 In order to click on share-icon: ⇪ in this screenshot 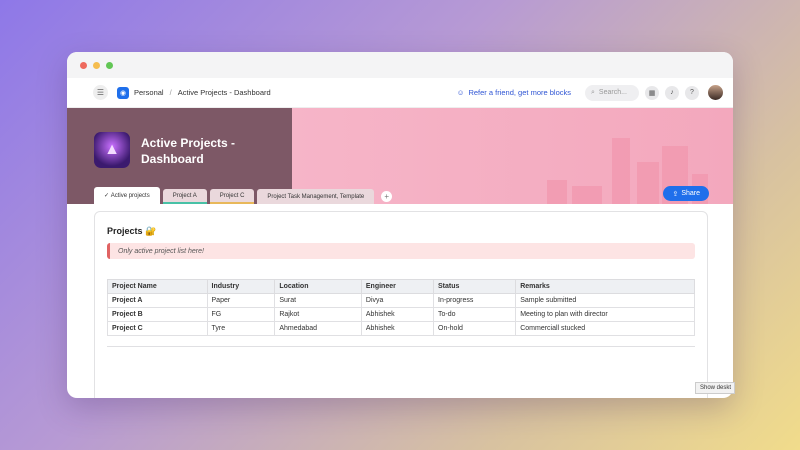, I will do `click(675, 194)`.